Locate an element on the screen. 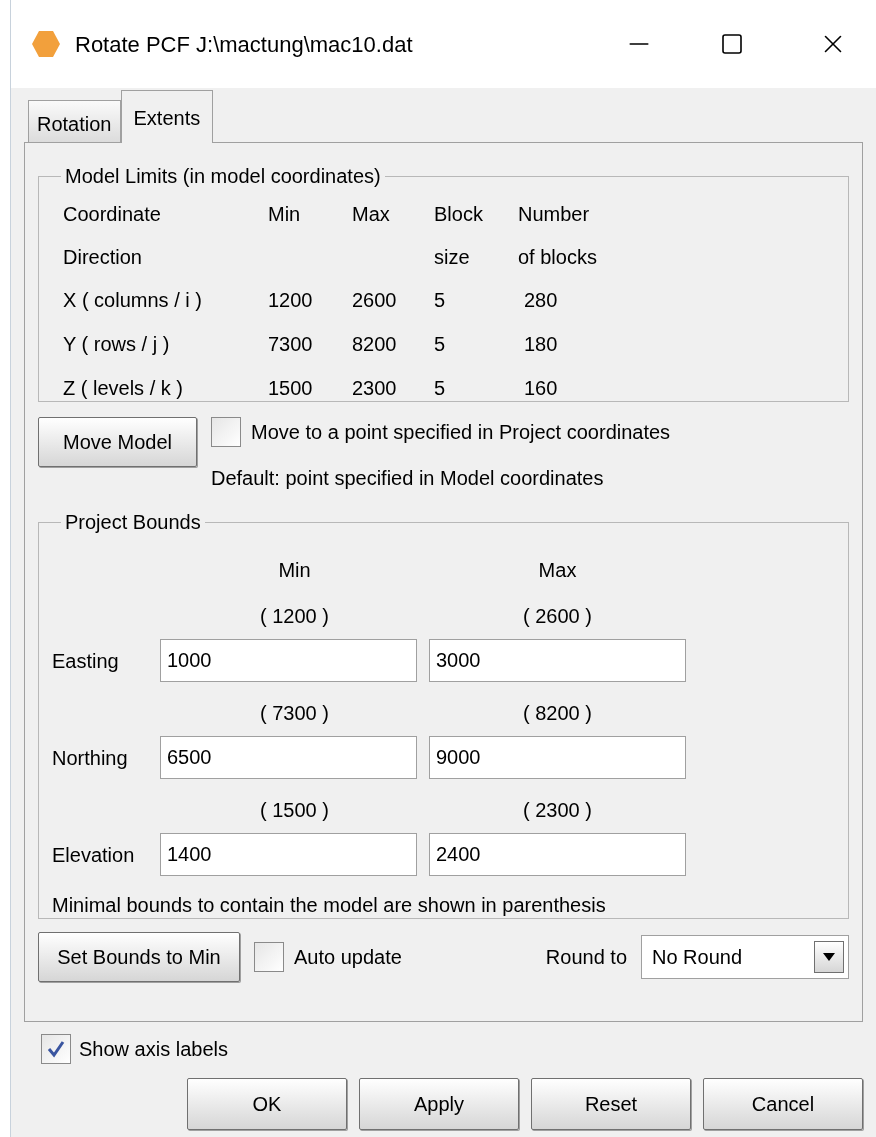  bound-hint: ( 2600 ) is located at coordinates (557, 616).